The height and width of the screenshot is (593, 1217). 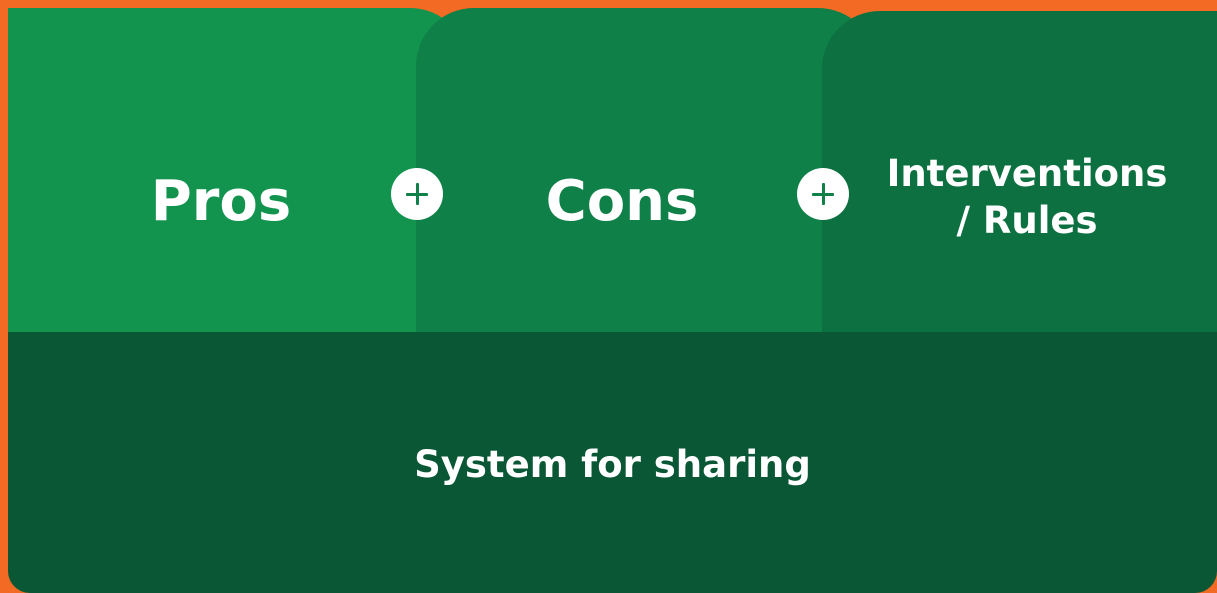 I want to click on interventions-rules-label-line-2: / Rules, so click(x=1027, y=220).